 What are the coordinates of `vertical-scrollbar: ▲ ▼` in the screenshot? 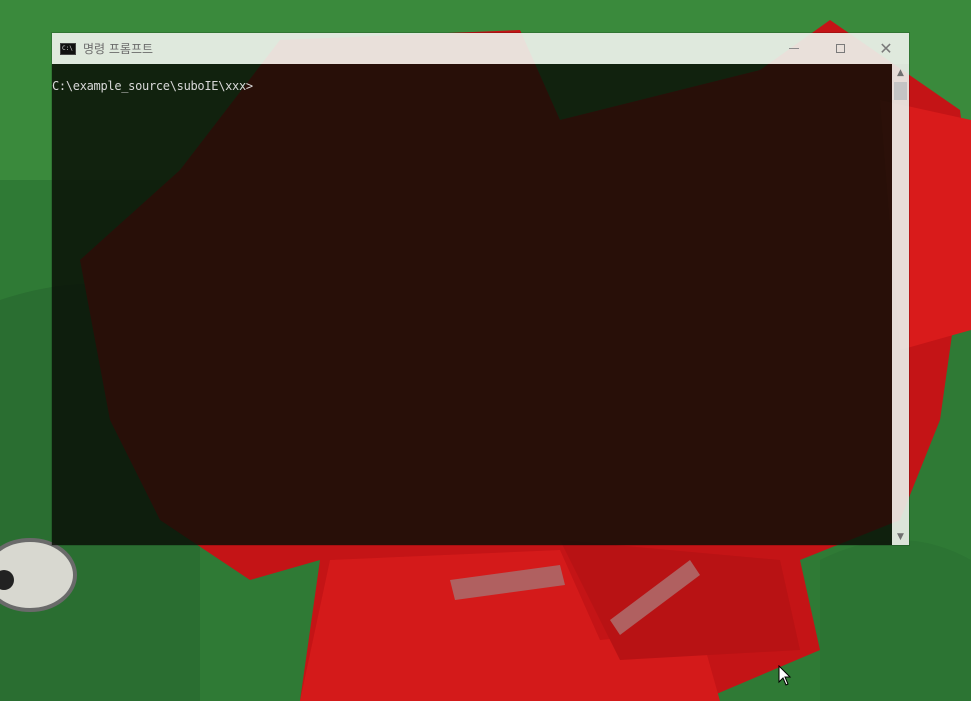 It's located at (900, 304).